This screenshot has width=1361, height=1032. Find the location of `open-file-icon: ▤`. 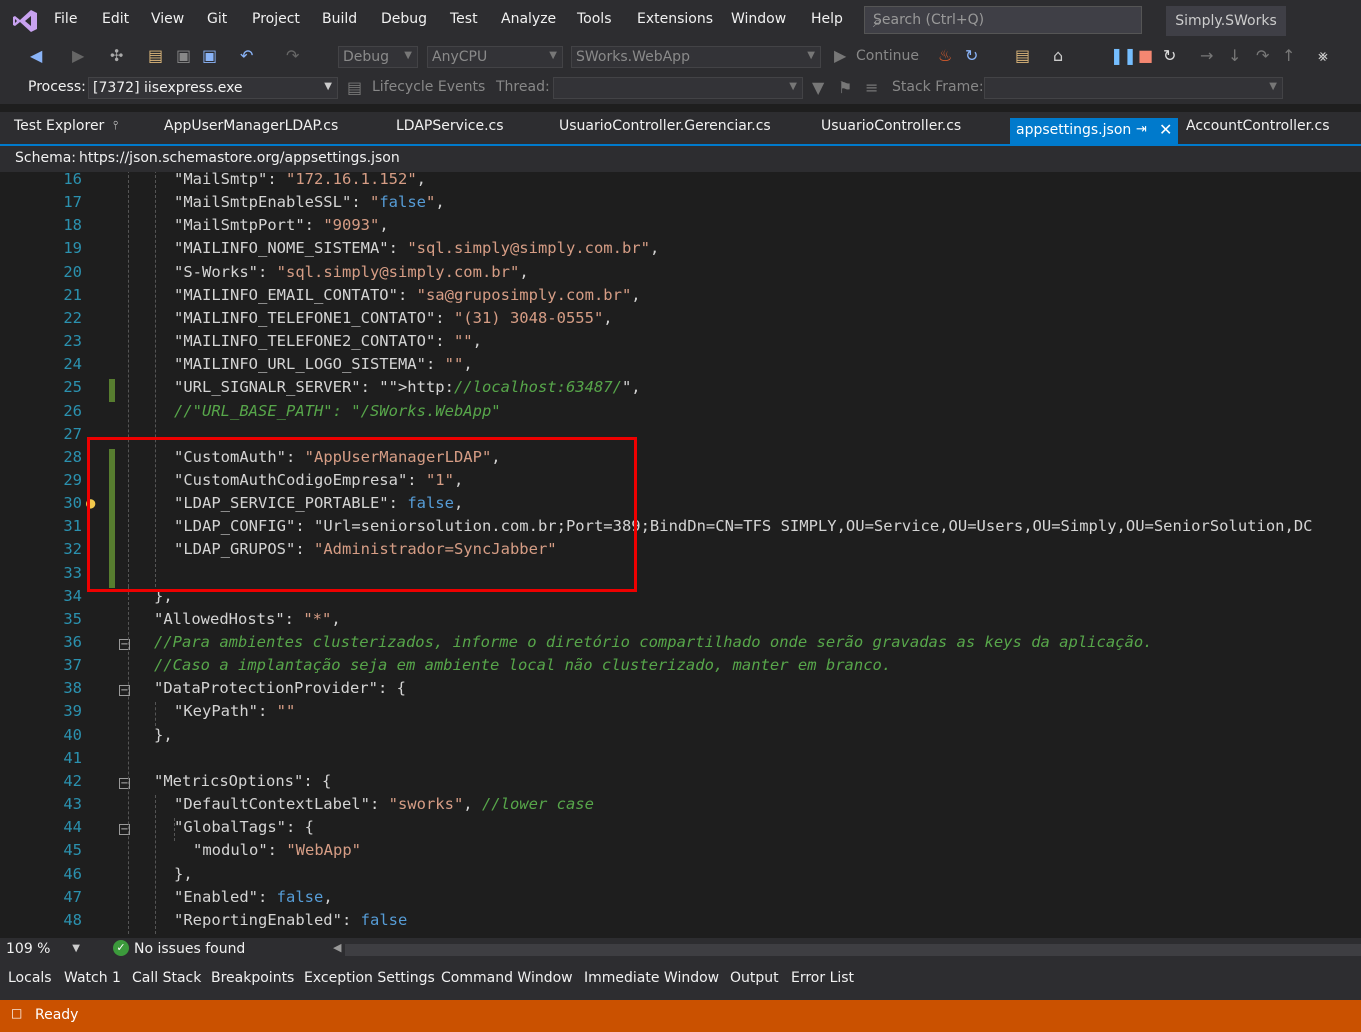

open-file-icon: ▤ is located at coordinates (155, 55).